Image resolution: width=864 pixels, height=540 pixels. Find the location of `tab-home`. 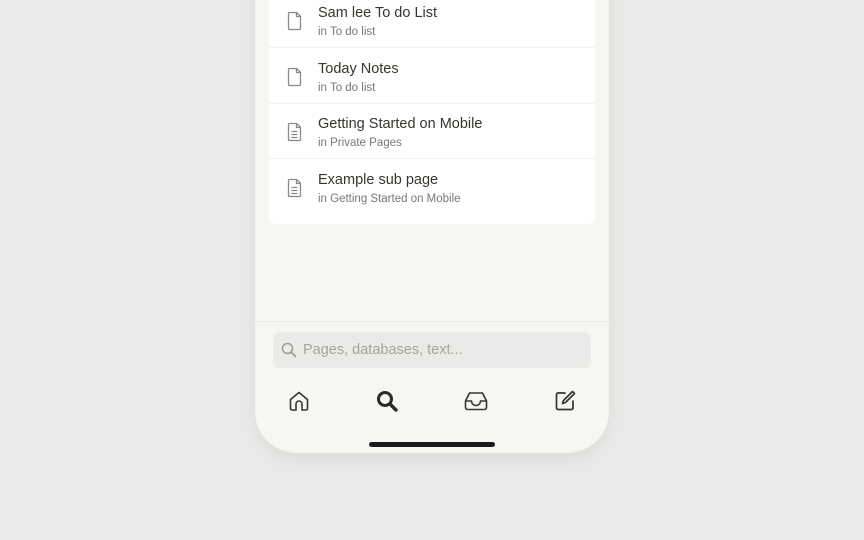

tab-home is located at coordinates (299, 401).